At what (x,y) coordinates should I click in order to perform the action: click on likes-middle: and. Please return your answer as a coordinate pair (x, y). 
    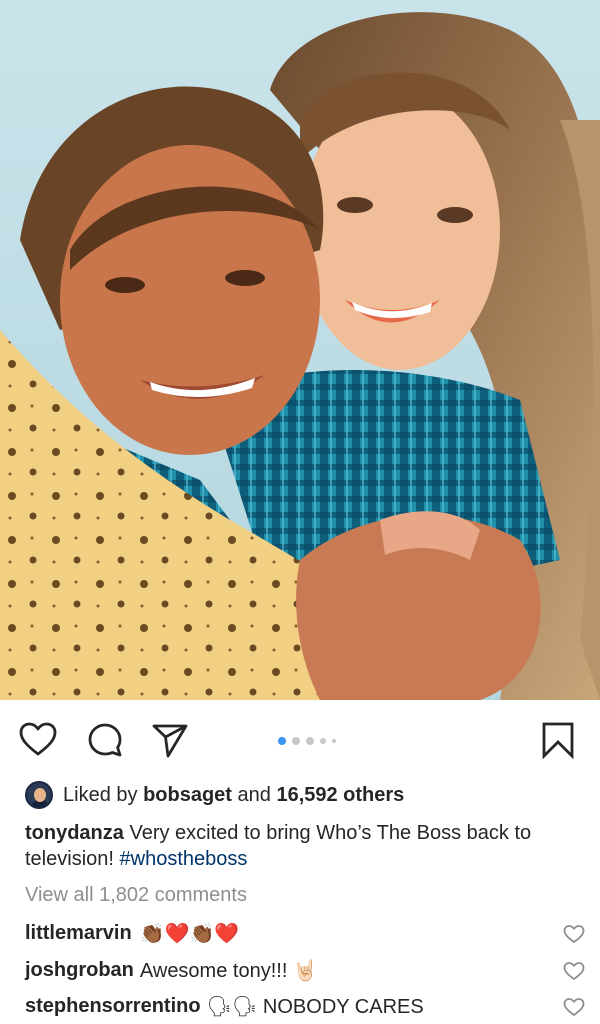
    Looking at the image, I should click on (254, 794).